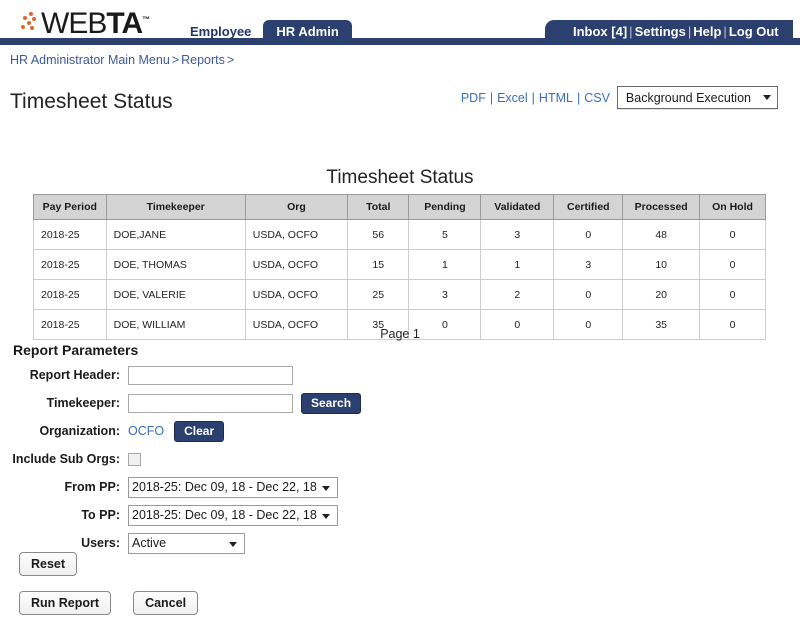 The image size is (800, 622). Describe the element at coordinates (400, 334) in the screenshot. I see `page-number-label: Page 1` at that location.